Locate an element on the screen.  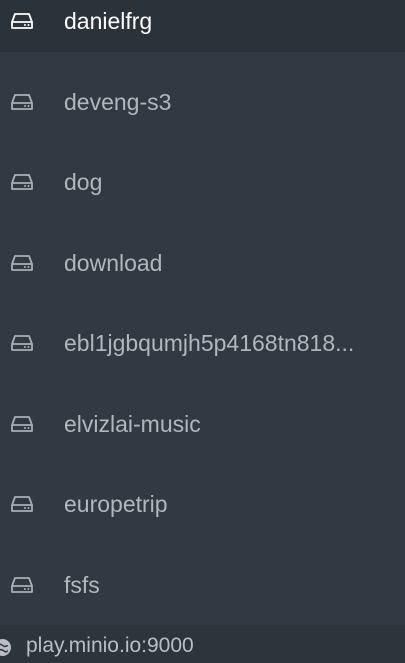
host-address: play.minio.io:9000 is located at coordinates (110, 645).